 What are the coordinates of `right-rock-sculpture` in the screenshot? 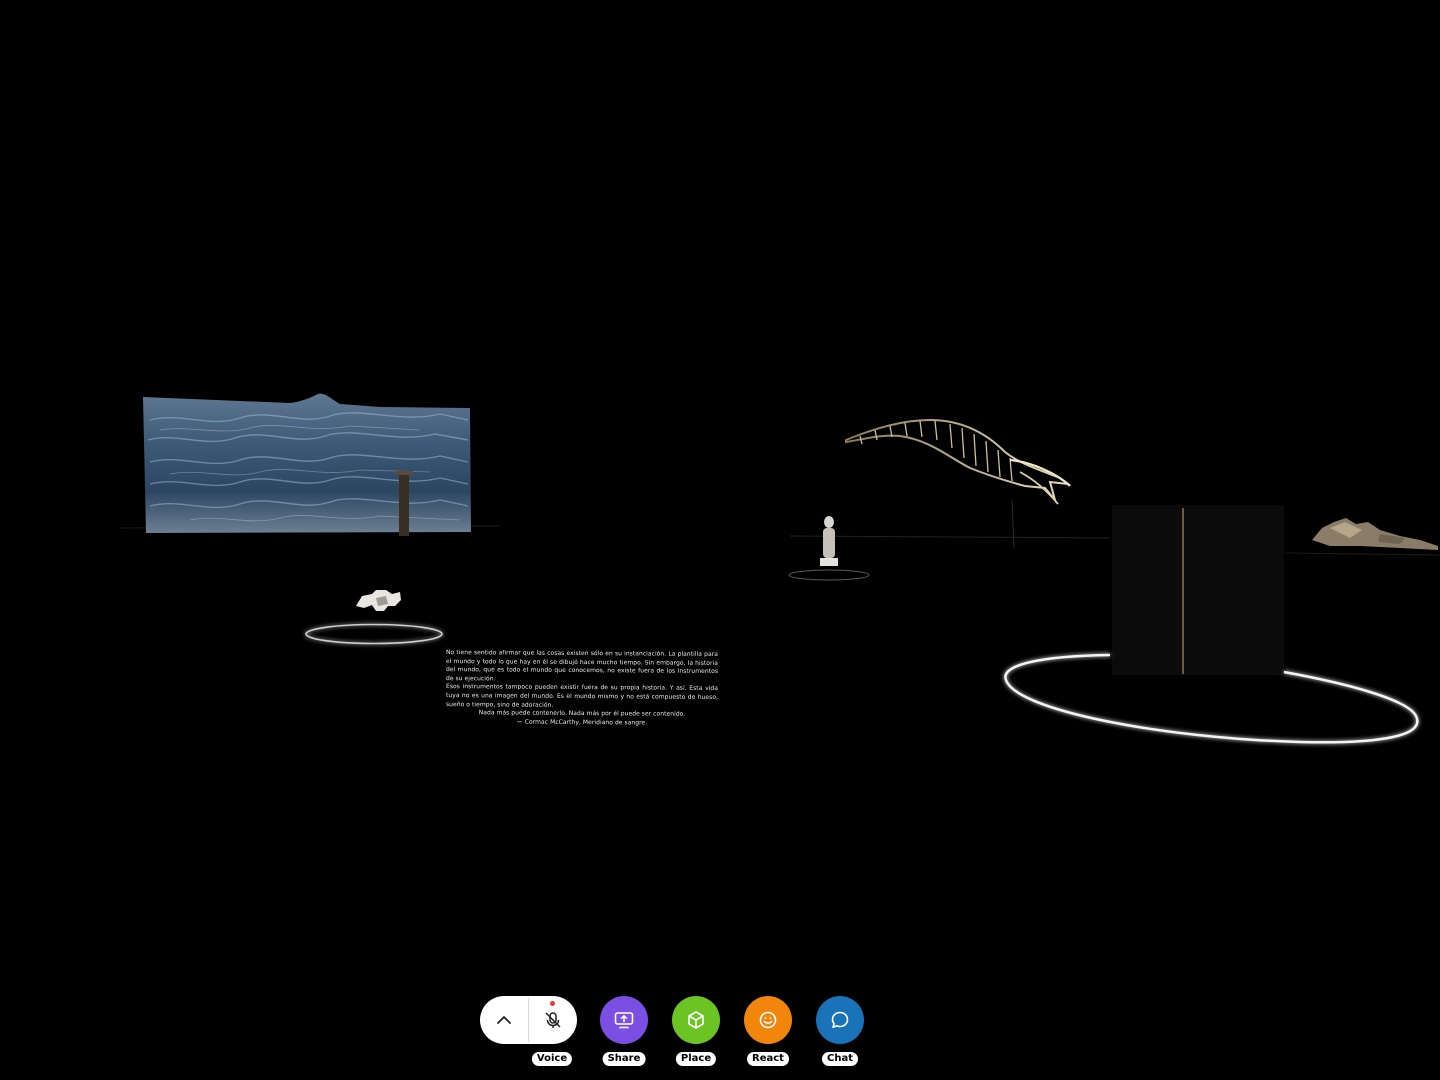 It's located at (1375, 534).